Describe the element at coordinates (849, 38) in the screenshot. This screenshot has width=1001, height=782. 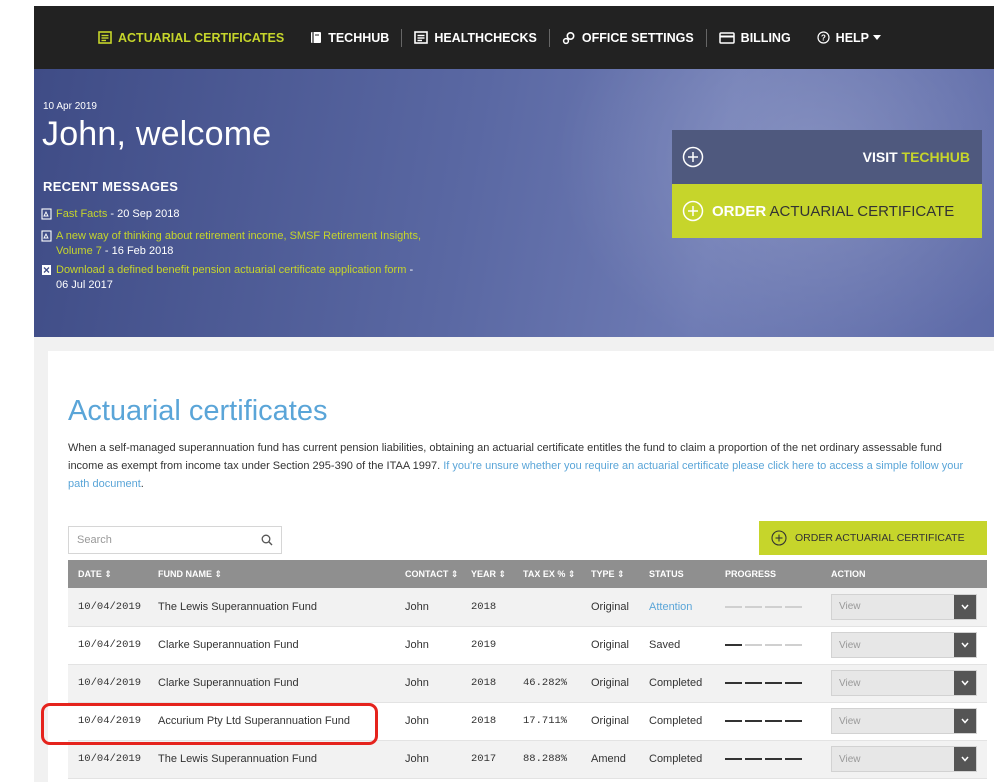
I see `nav-item-help: ? HELP` at that location.